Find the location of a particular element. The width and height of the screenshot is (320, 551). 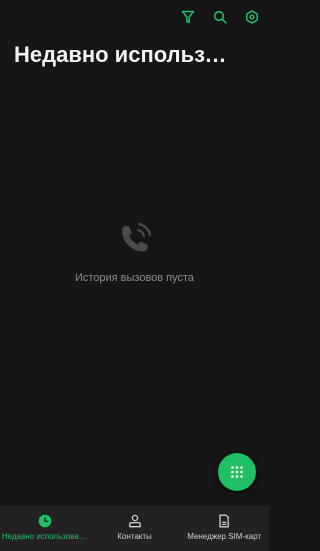

dialpad-icon is located at coordinates (237, 472).